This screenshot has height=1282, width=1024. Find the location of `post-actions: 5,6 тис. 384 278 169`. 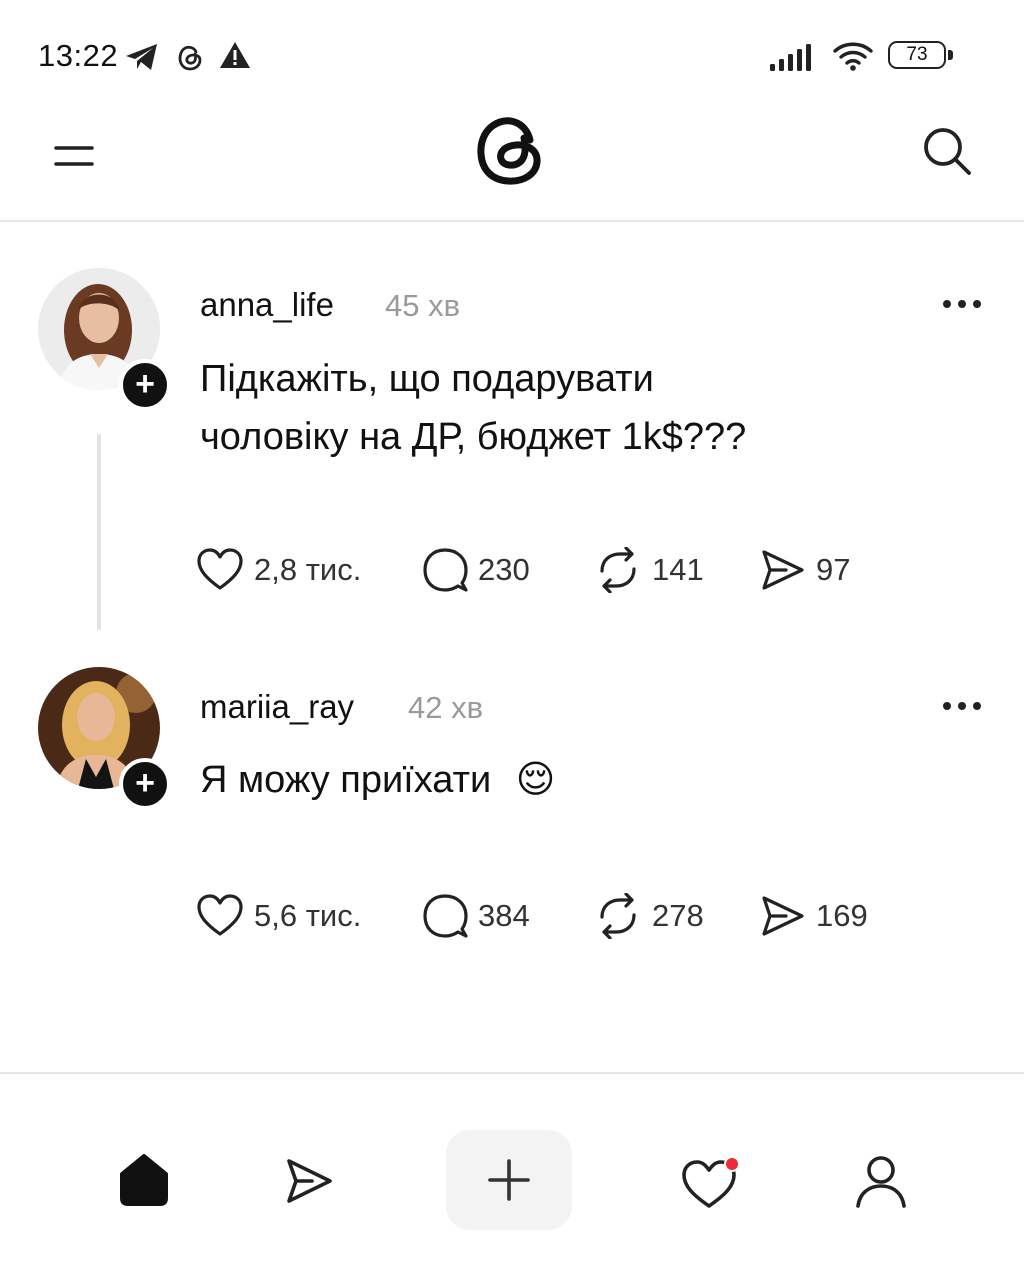

post-actions: 5,6 тис. 384 278 169 is located at coordinates (556, 916).